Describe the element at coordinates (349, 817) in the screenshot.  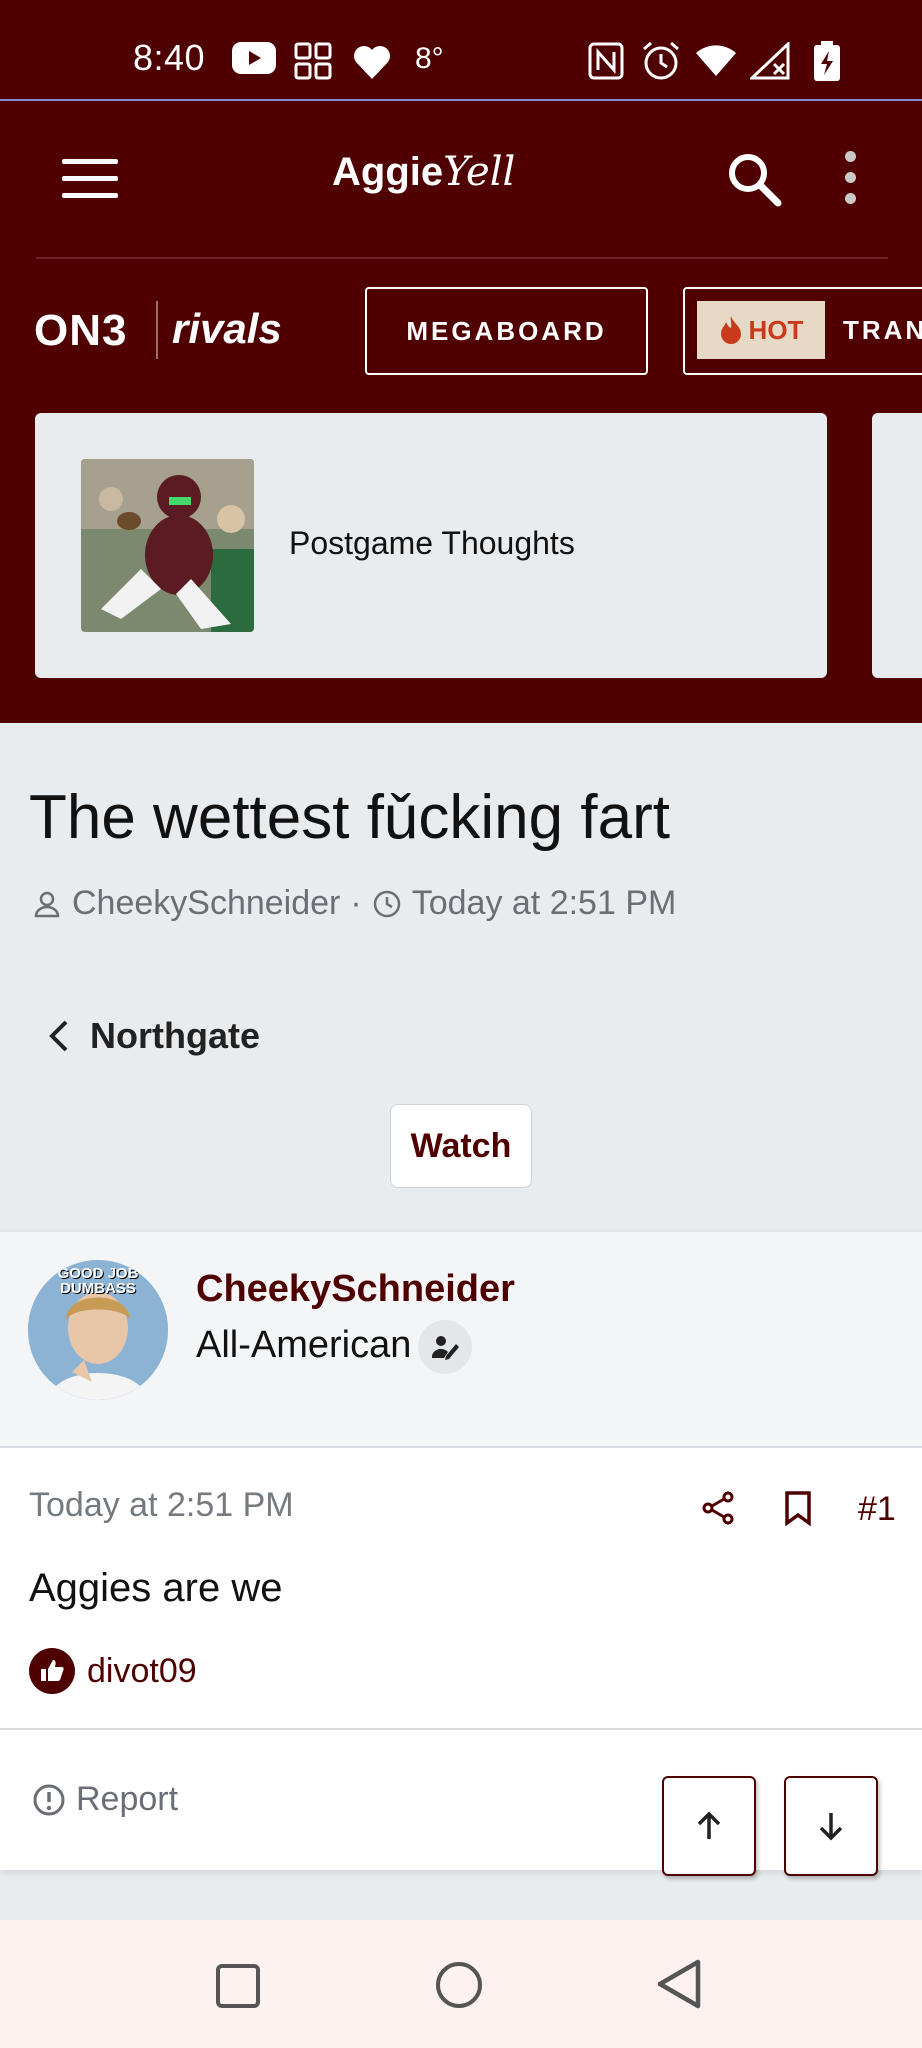
I see `thread-title: The wettest fǔcking fart` at that location.